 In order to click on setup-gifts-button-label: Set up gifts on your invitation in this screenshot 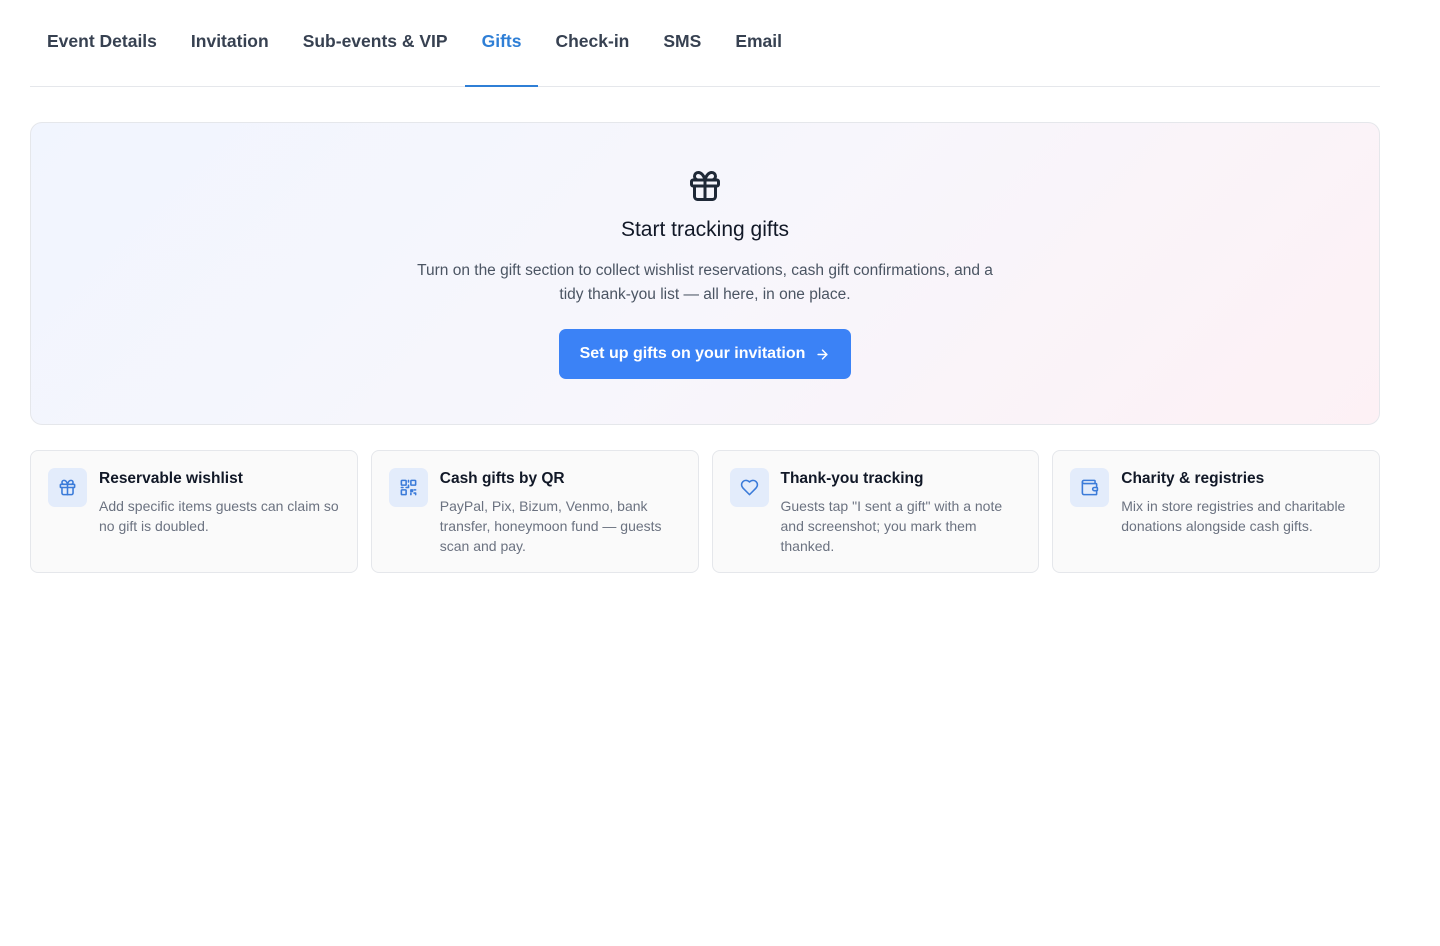, I will do `click(692, 353)`.